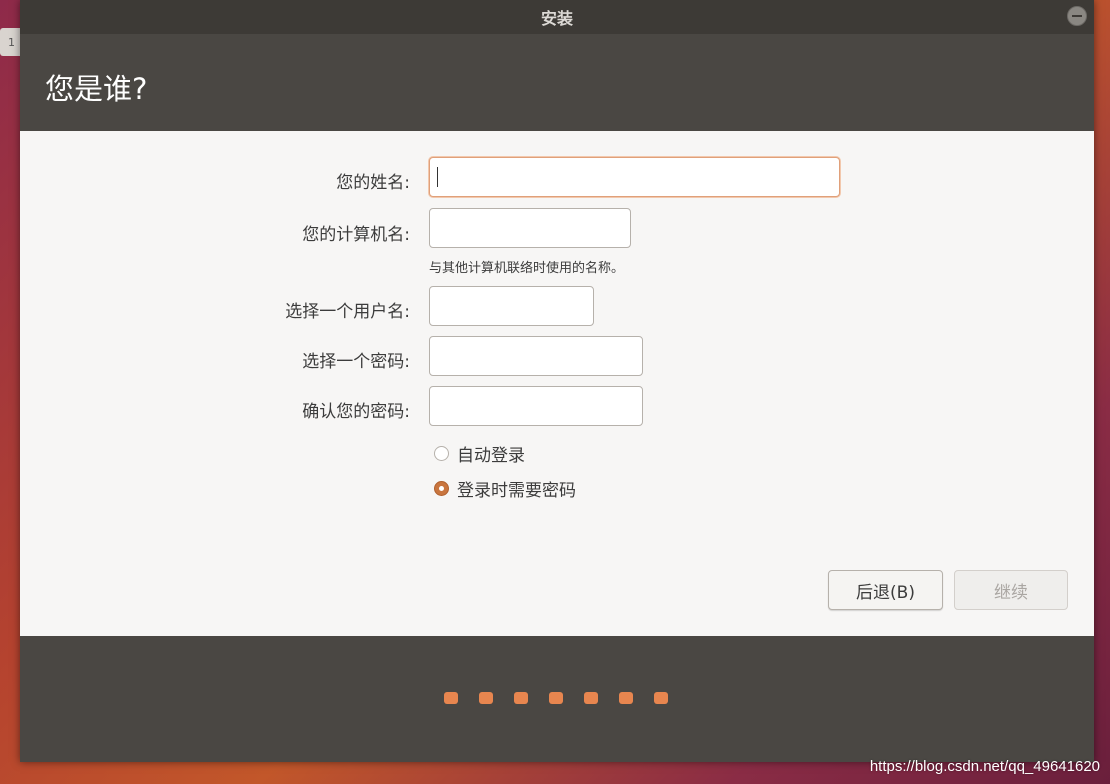 The width and height of the screenshot is (1110, 784). What do you see at coordinates (1077, 16) in the screenshot?
I see `minimize-icon` at bounding box center [1077, 16].